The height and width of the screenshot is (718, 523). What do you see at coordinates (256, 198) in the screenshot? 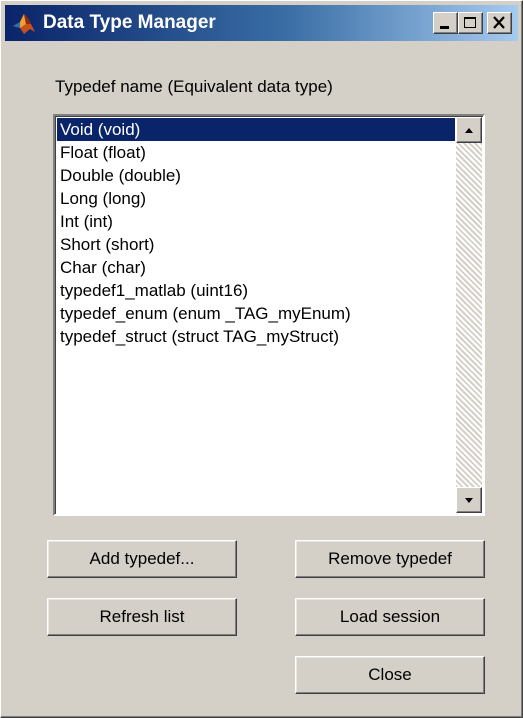
I see `list-item: Long (long)` at bounding box center [256, 198].